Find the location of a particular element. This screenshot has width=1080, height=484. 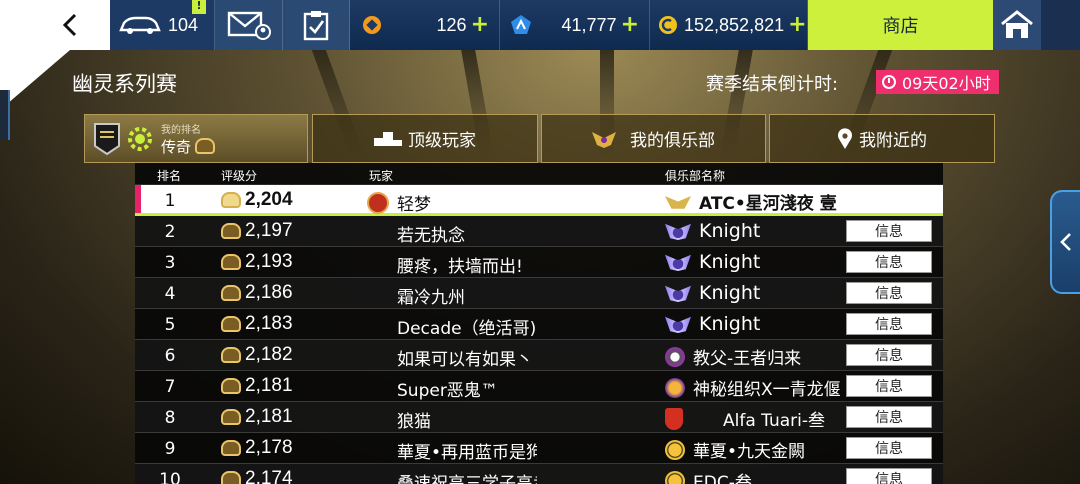

legend-gear-icon is located at coordinates (140, 138).